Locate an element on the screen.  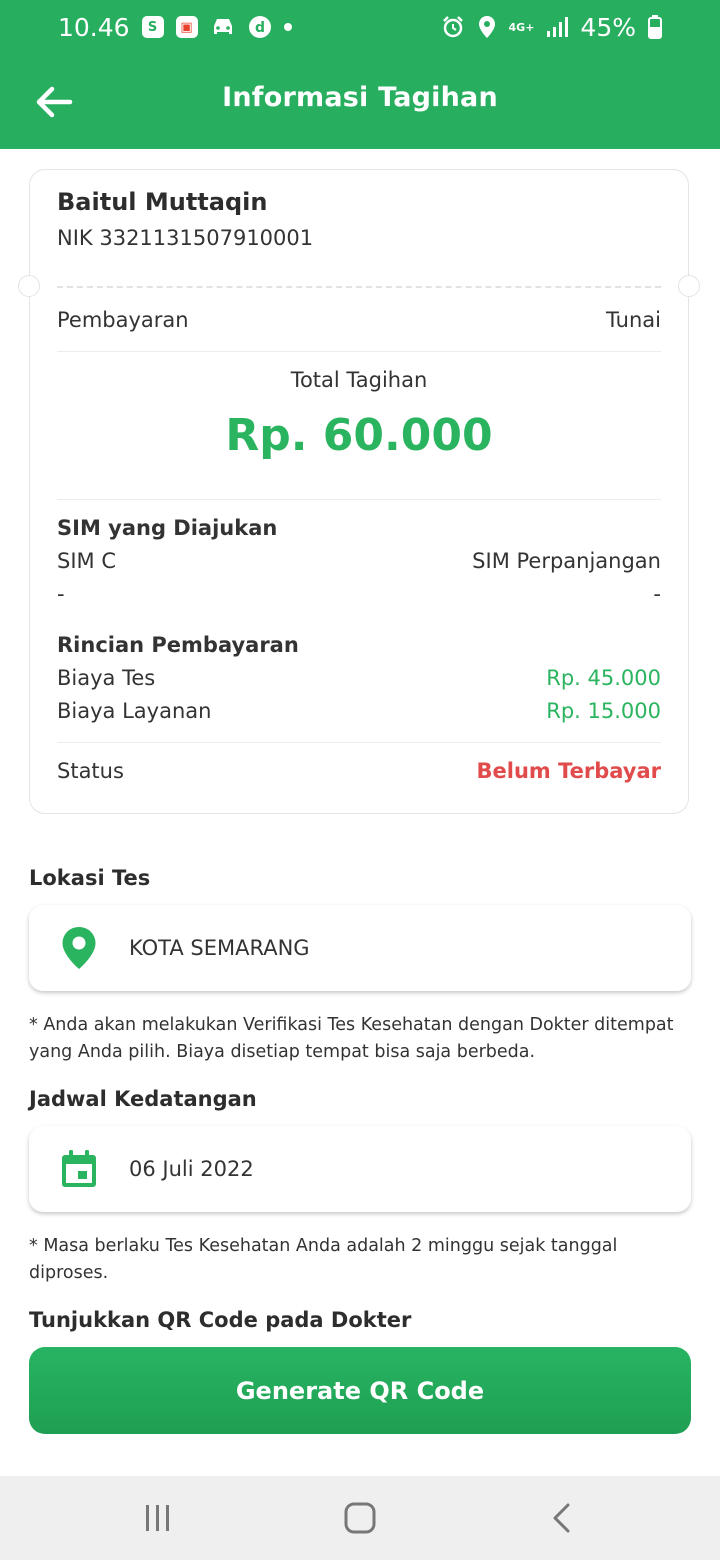
status-badge: Belum Terbayar is located at coordinates (569, 771).